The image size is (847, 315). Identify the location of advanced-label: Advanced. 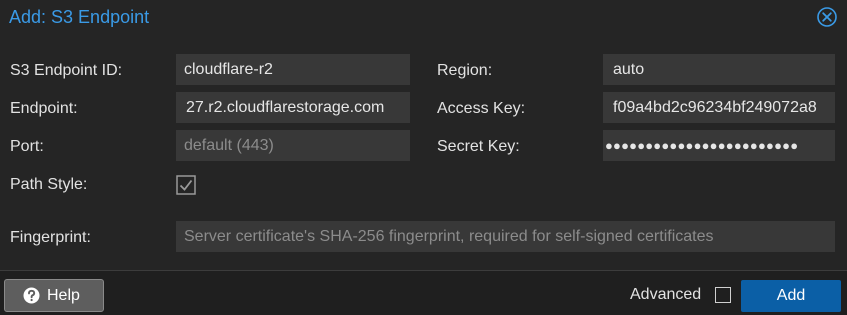
(666, 294).